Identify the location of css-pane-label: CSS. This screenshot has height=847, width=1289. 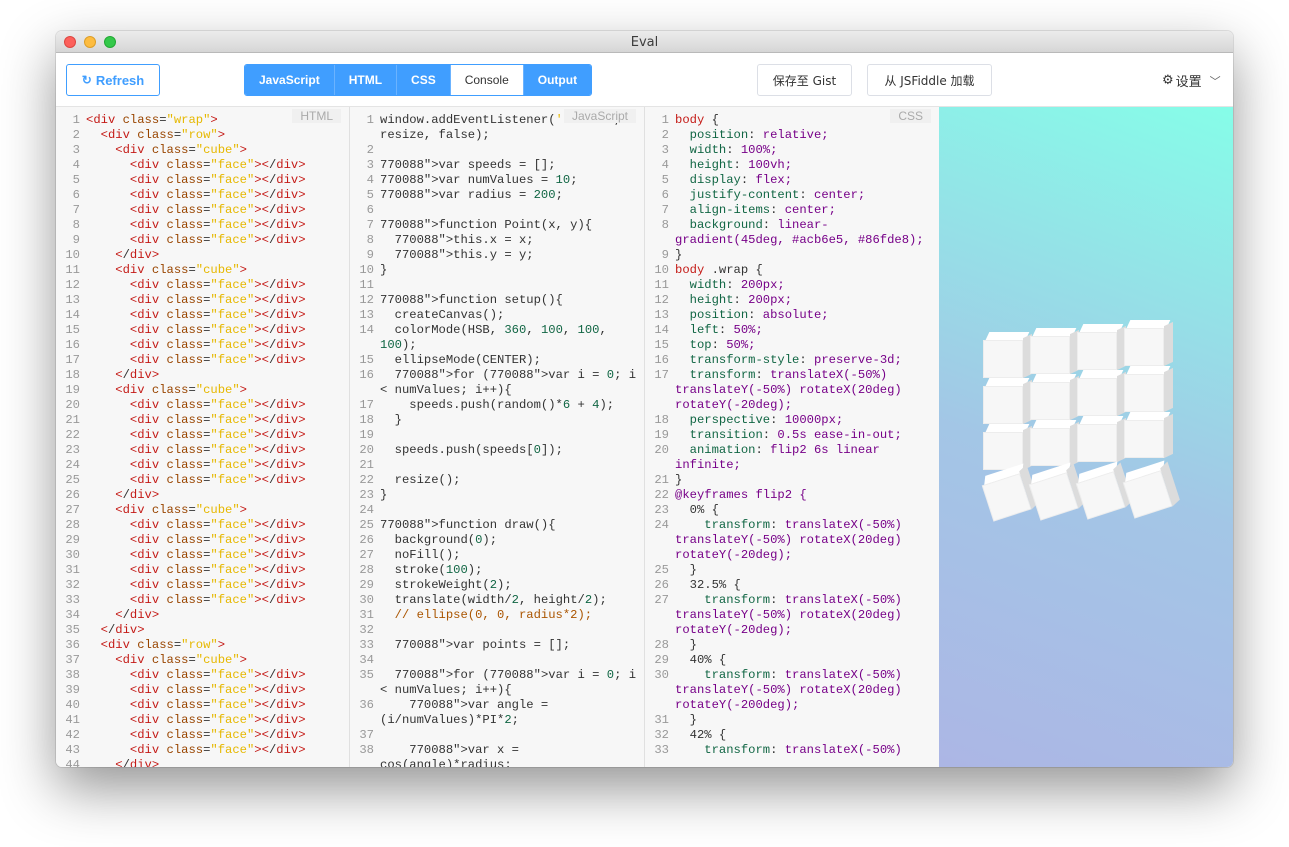
(910, 116).